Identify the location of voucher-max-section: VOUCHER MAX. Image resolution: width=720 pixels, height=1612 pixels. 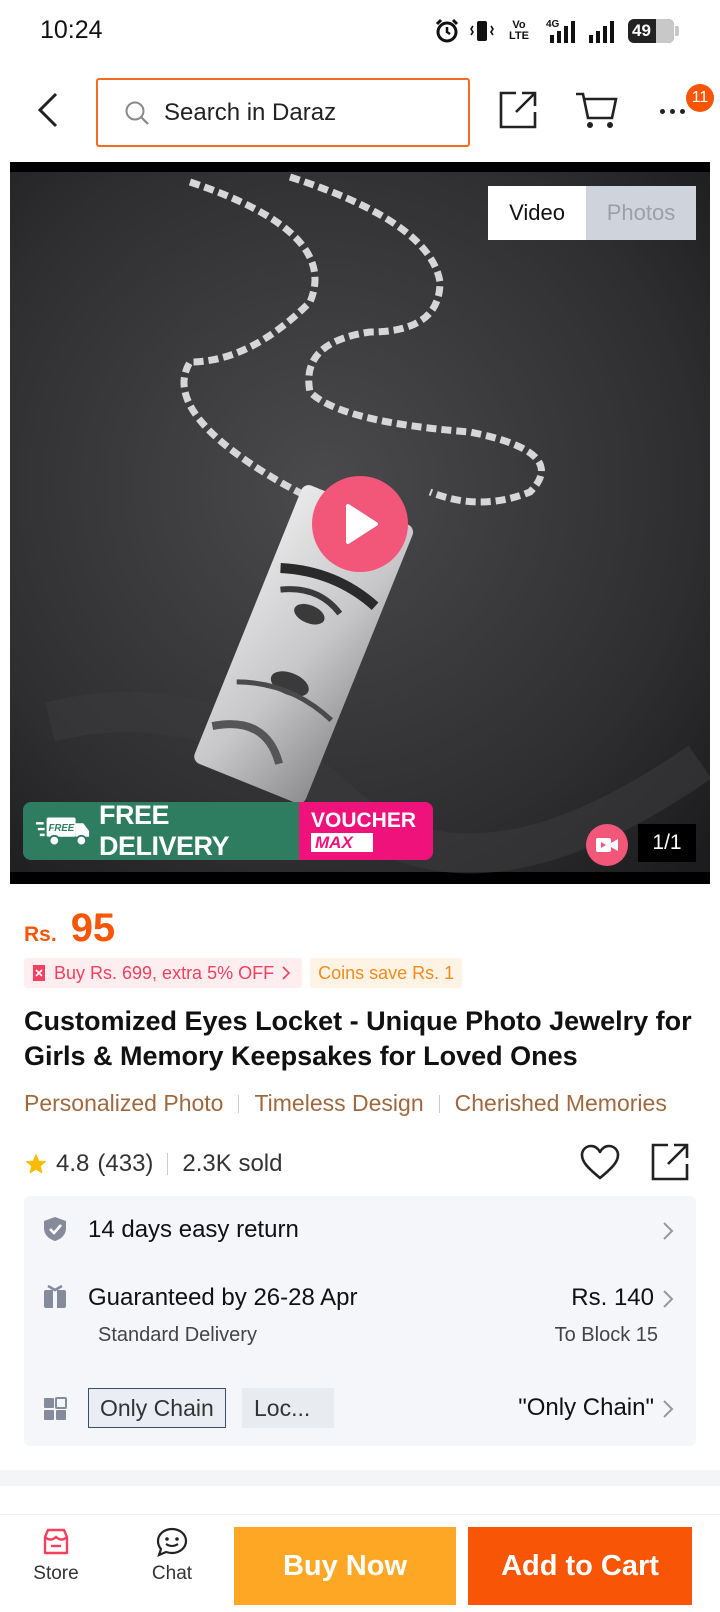
(366, 831).